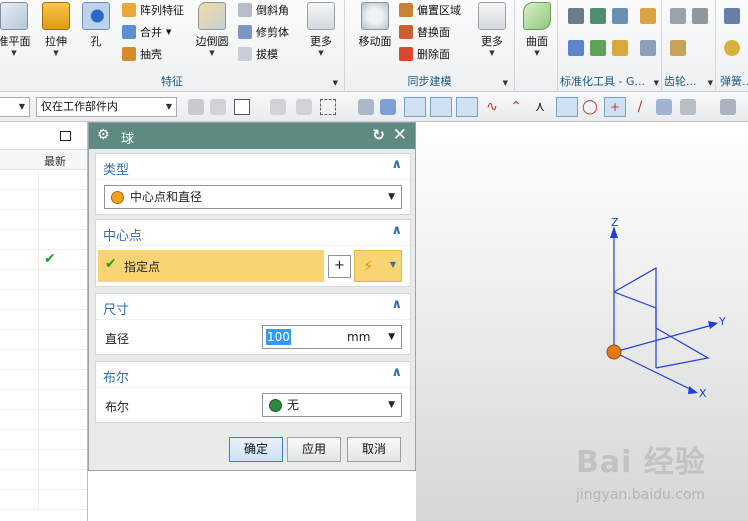 This screenshot has width=748, height=521. I want to click on snap-existing-point-icon: +, so click(615, 107).